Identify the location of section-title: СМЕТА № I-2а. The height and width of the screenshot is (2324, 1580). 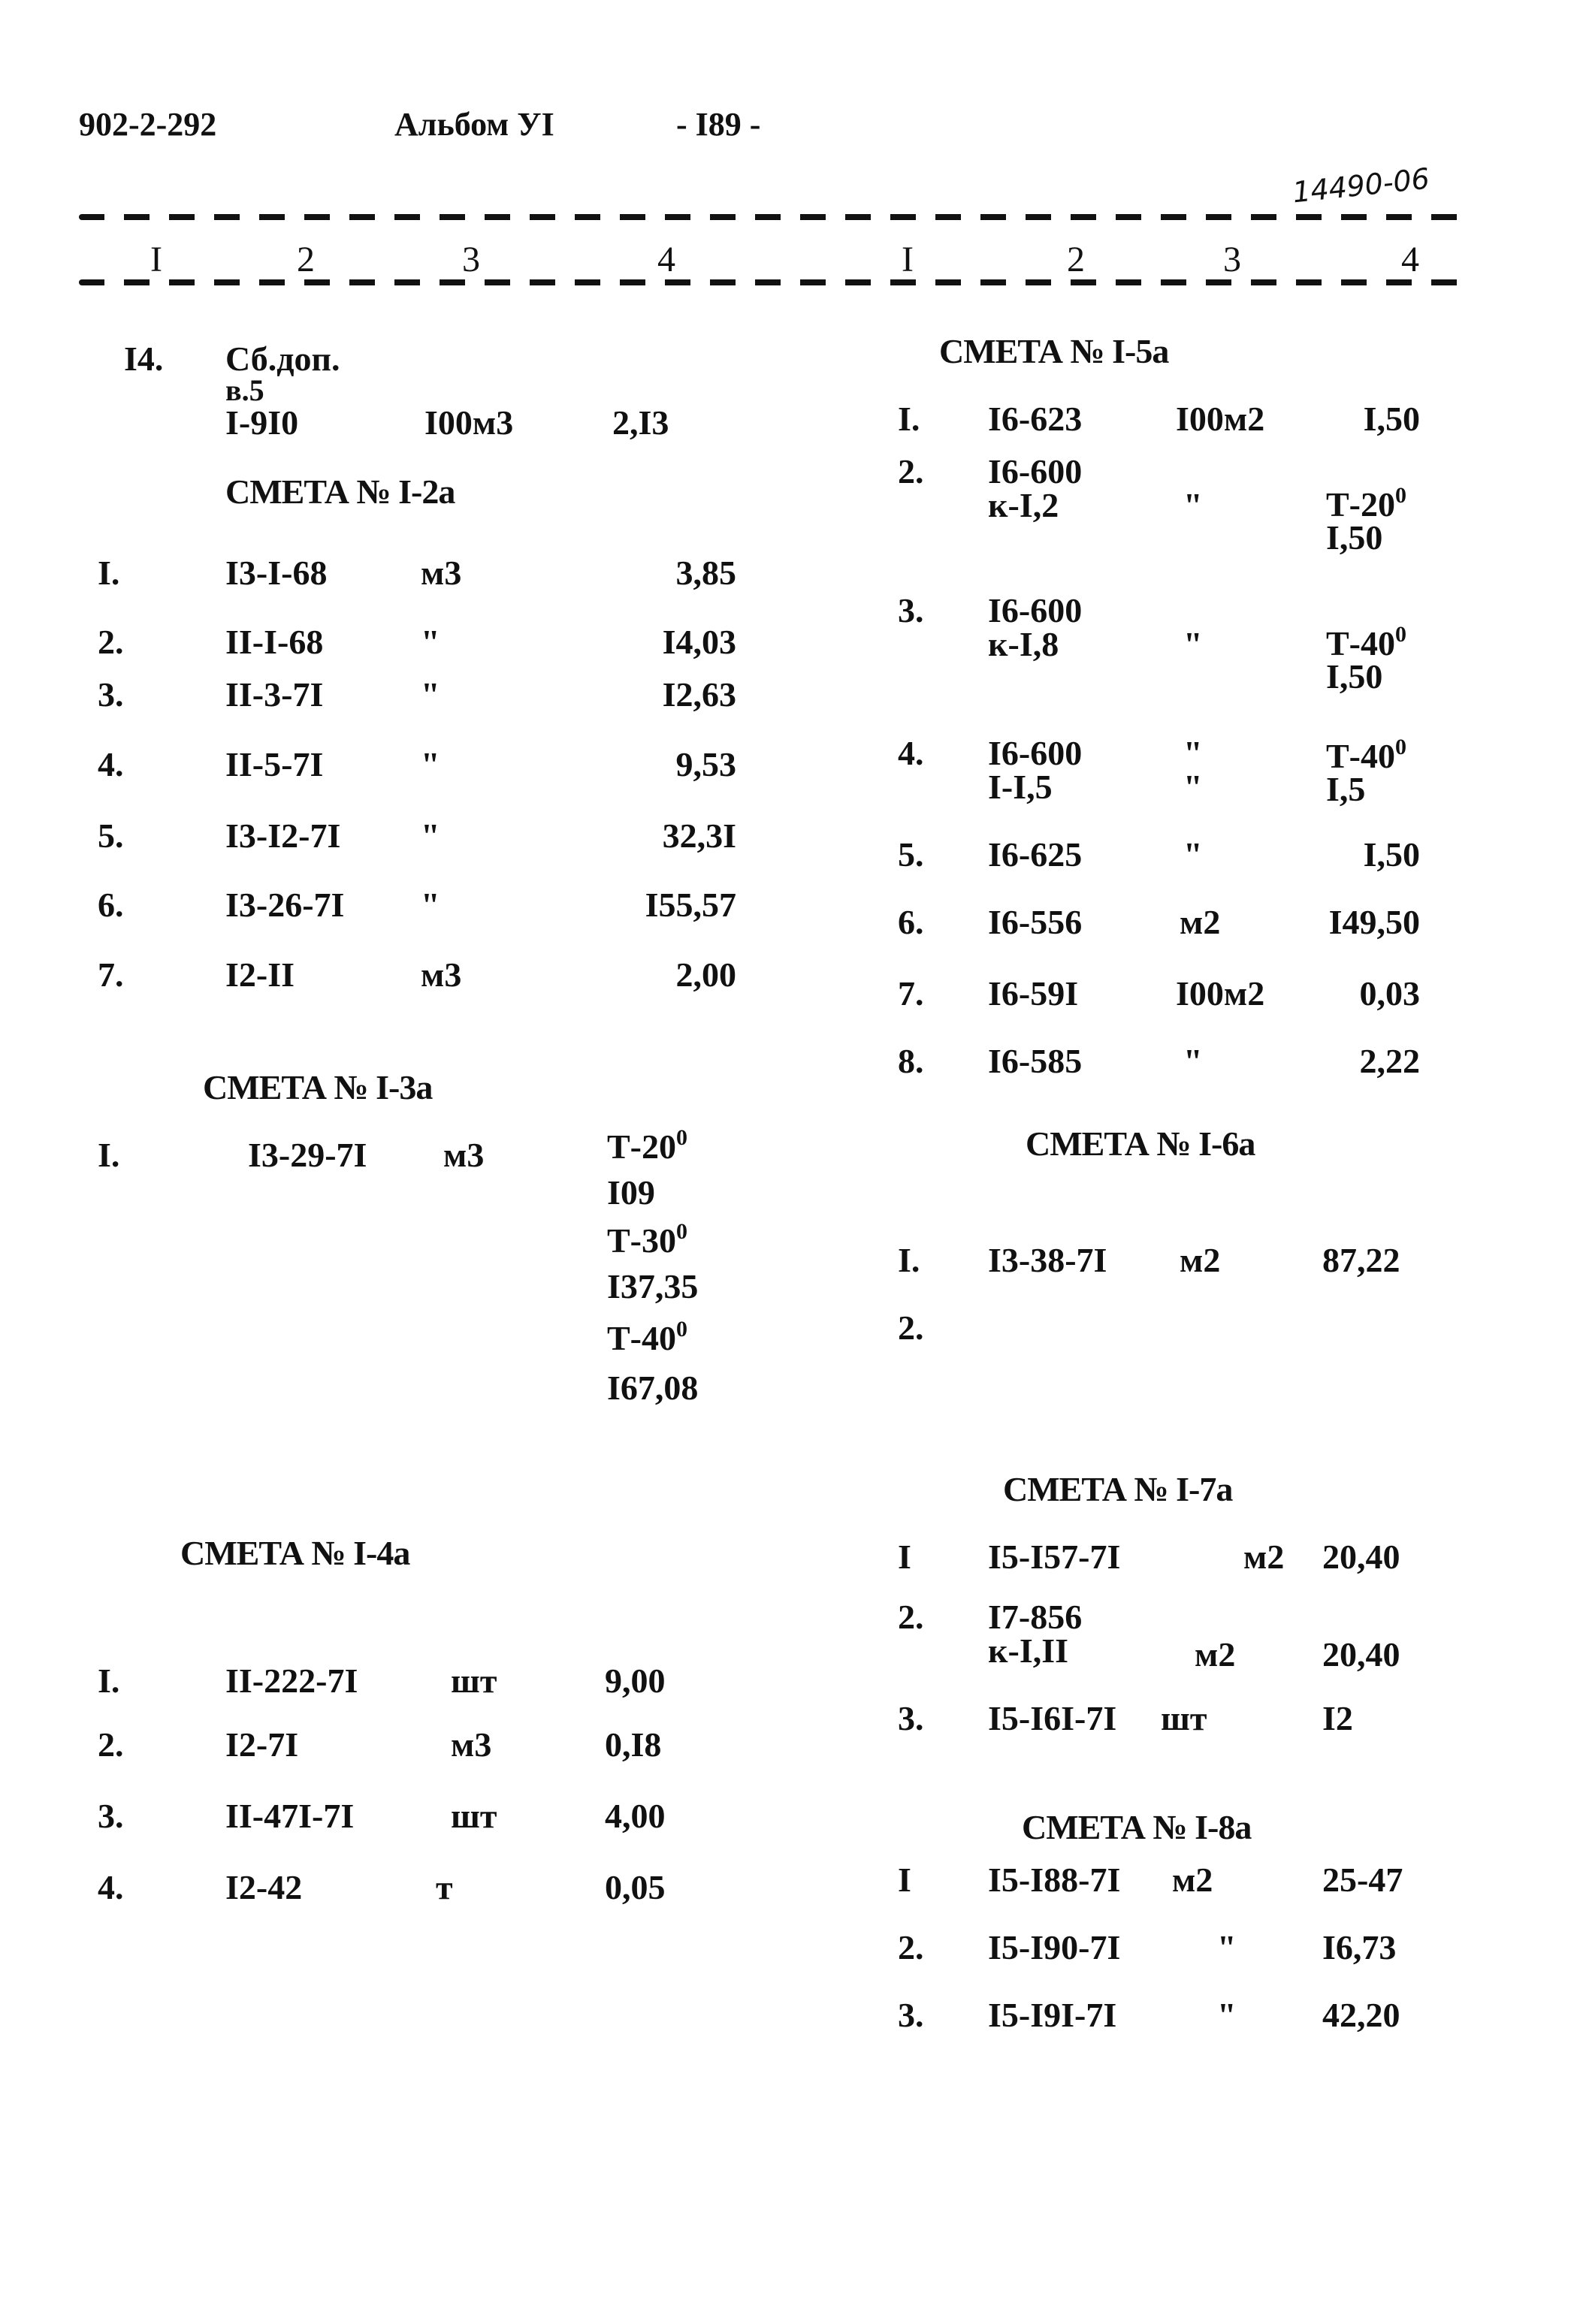
(340, 491).